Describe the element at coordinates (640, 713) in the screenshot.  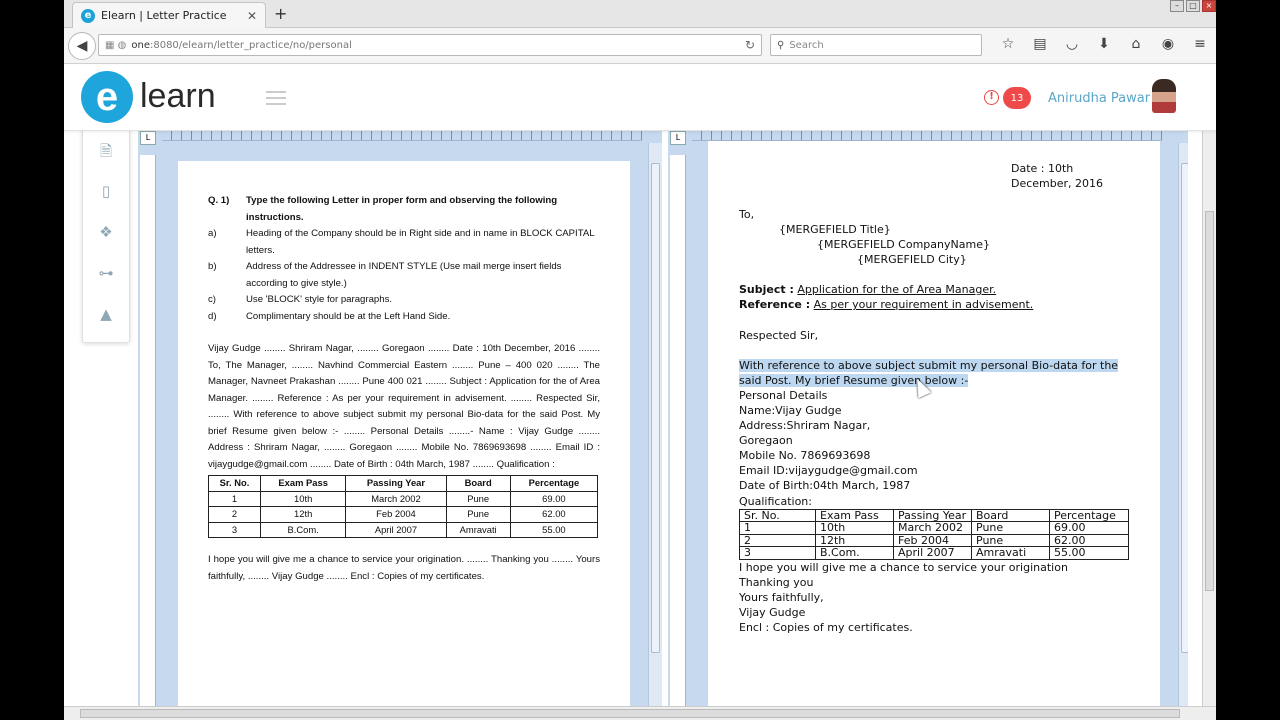
I see `page-horizontal-scrollbar` at that location.